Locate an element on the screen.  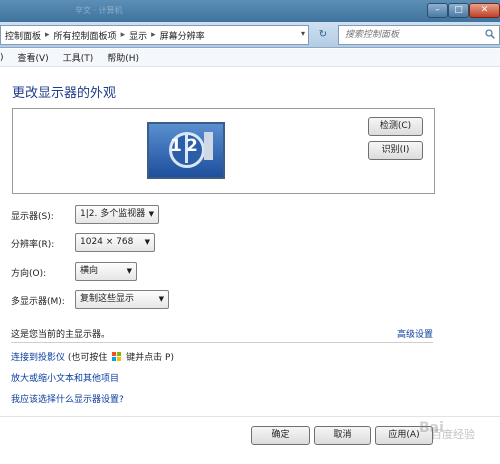
menu-tools: 工具(T) is located at coordinates (78, 57).